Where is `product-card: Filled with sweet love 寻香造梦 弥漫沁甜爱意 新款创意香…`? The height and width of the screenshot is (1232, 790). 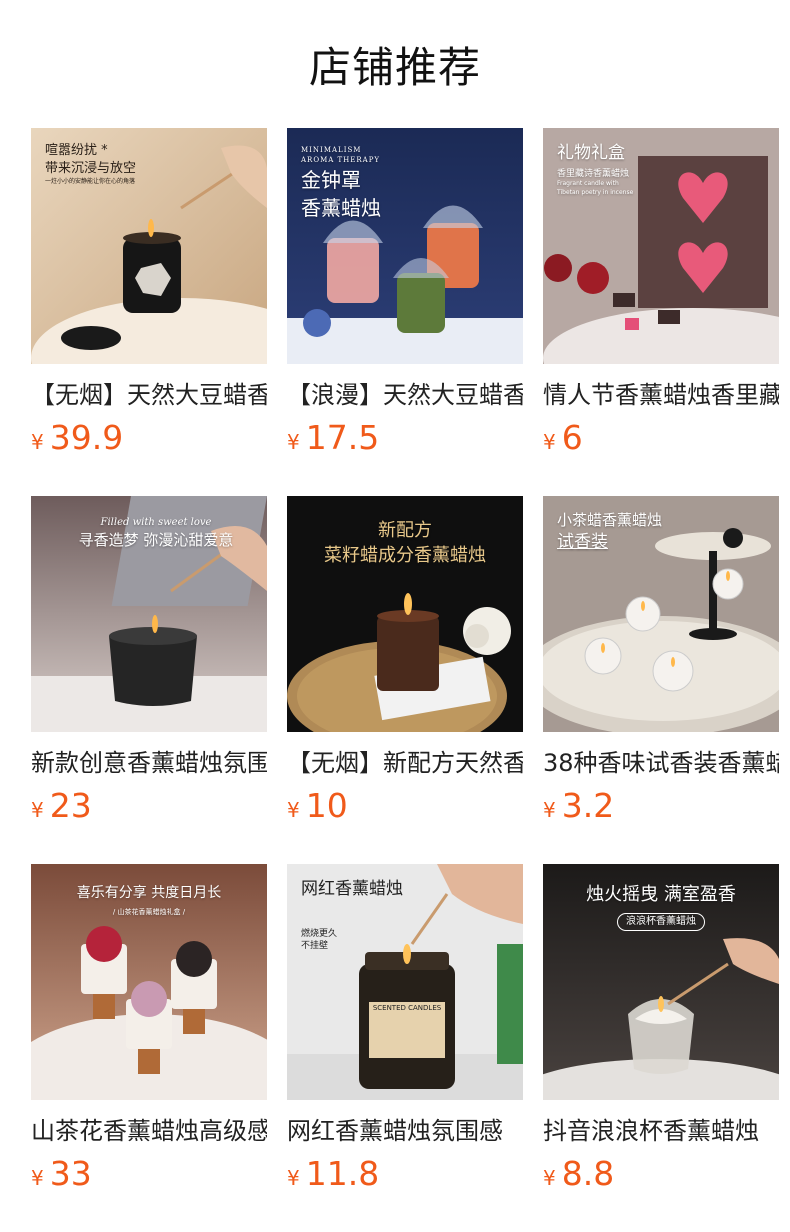
product-card: Filled with sweet love 寻香造梦 弥漫沁甜爱意 新款创意香… is located at coordinates (149, 664).